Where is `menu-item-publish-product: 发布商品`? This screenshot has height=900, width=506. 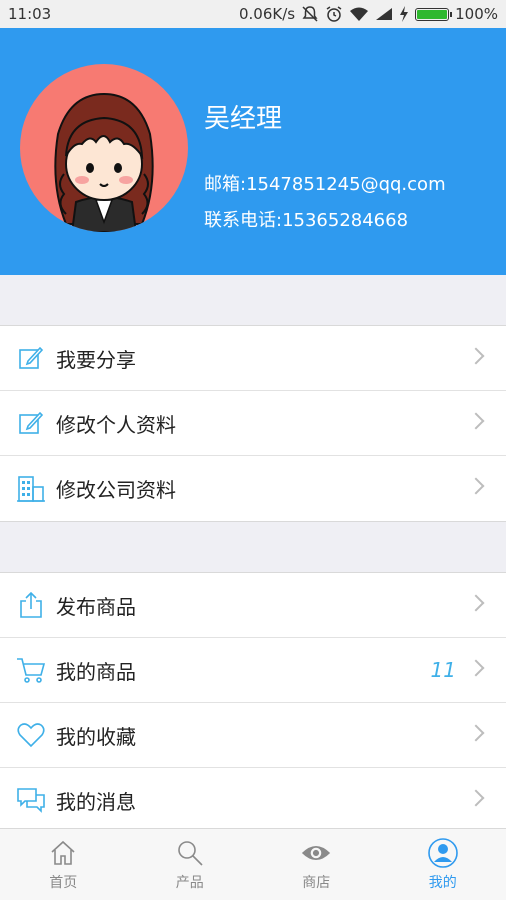
menu-item-publish-product: 发布商品 is located at coordinates (253, 605).